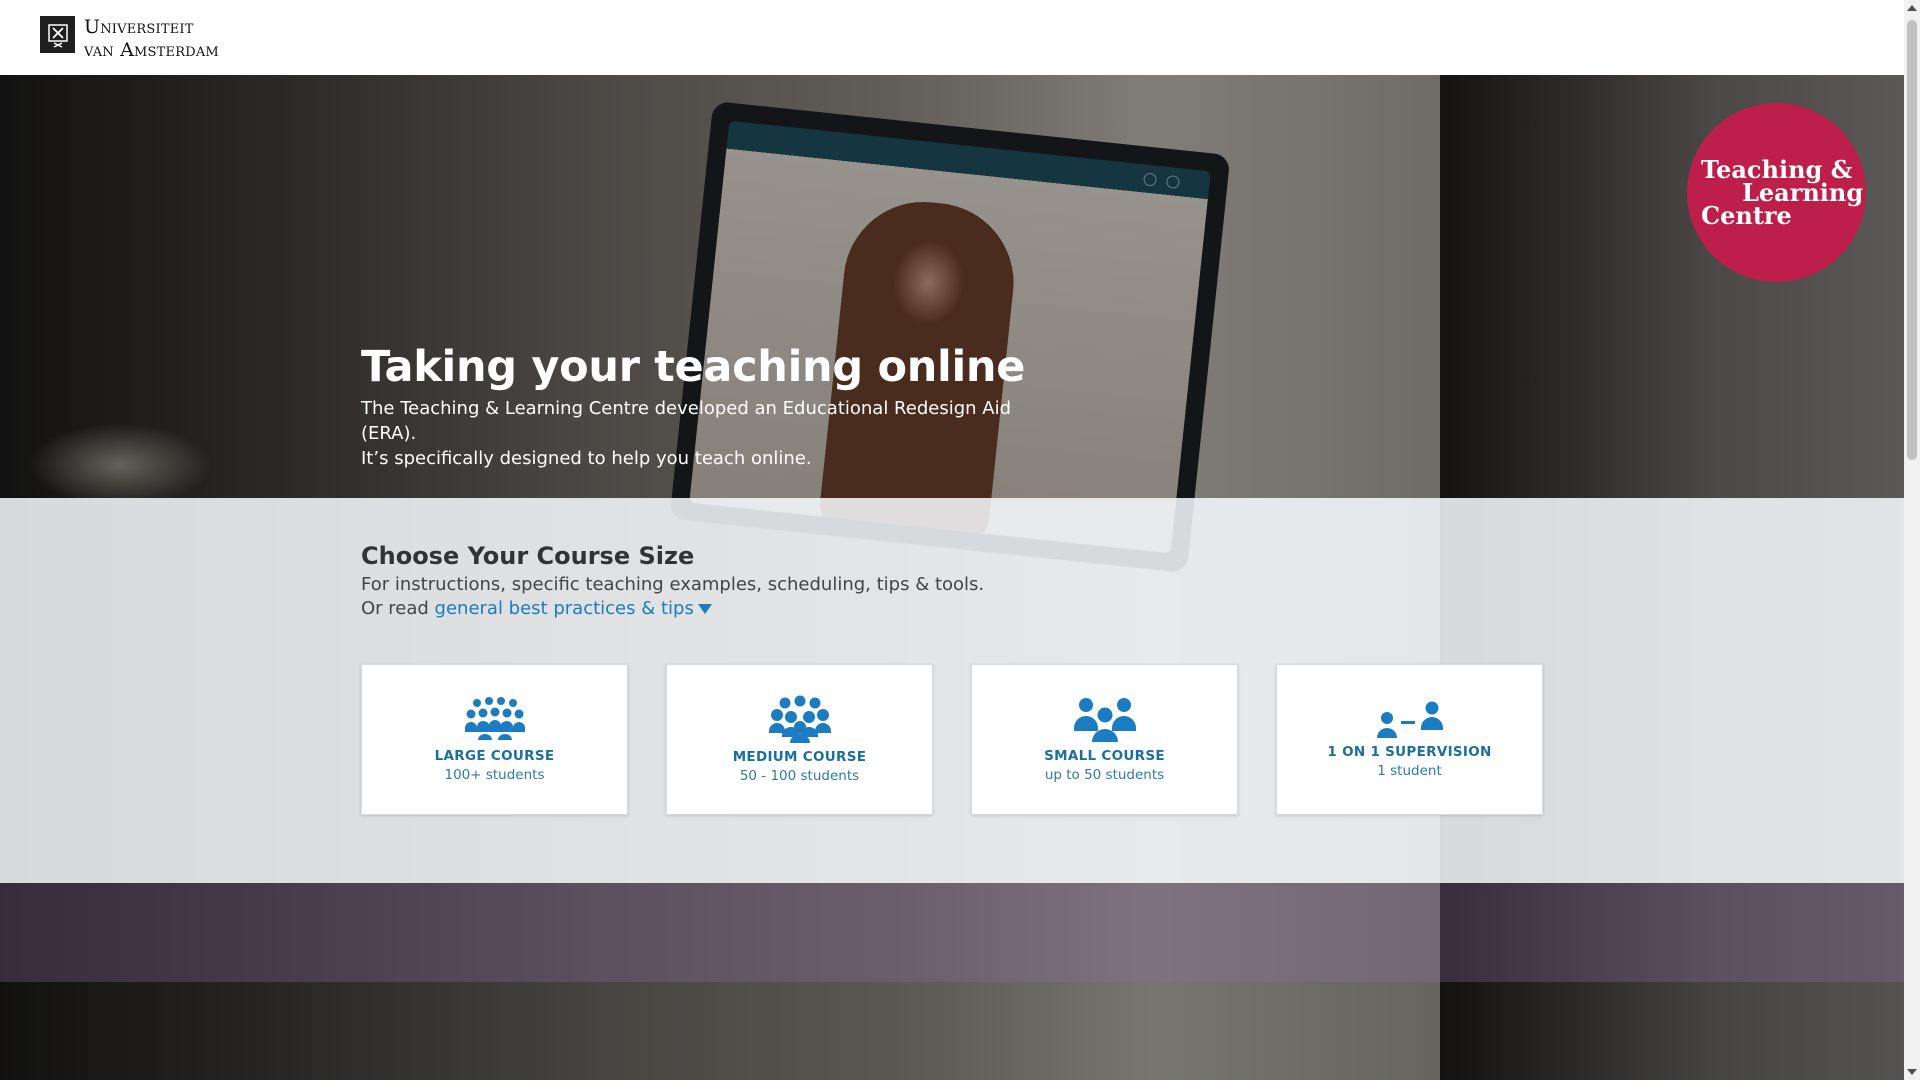 The width and height of the screenshot is (1920, 1080). I want to click on section-best-practices-line: Or read general best practices & tips, so click(536, 608).